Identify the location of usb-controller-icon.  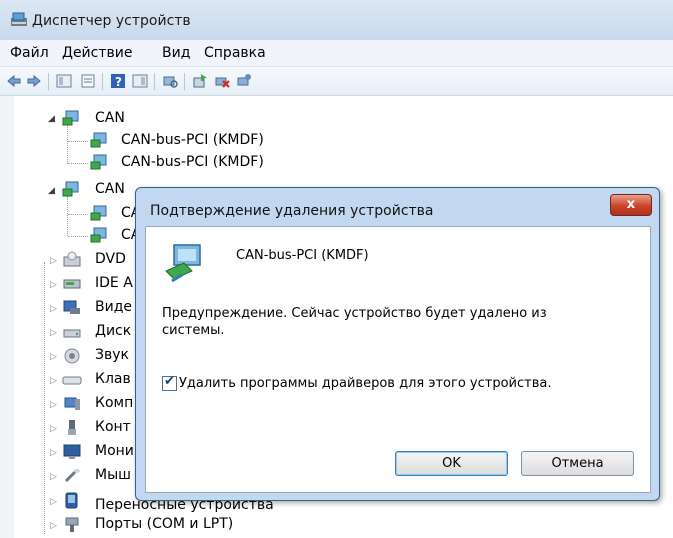
(72, 427).